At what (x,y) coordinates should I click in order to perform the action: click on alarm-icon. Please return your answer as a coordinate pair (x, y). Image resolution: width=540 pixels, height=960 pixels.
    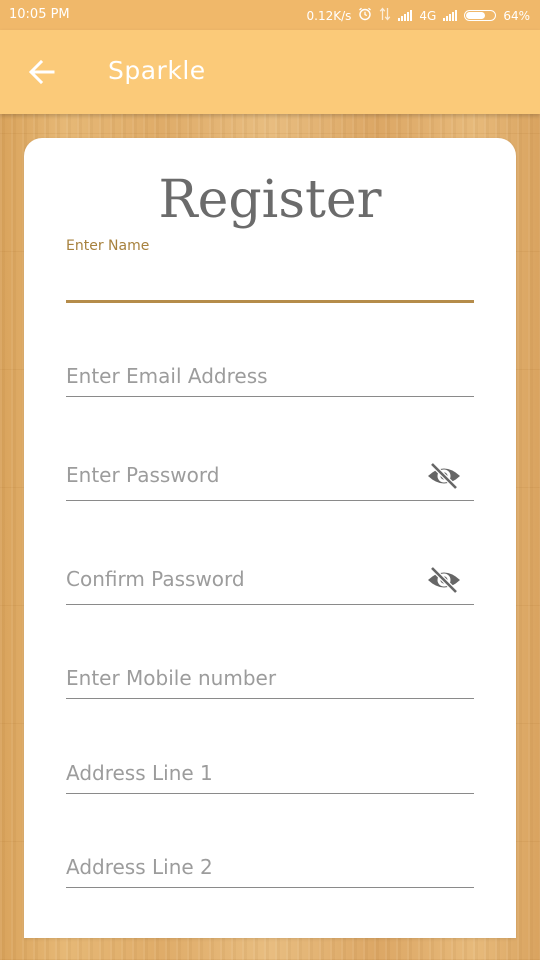
    Looking at the image, I should click on (365, 15).